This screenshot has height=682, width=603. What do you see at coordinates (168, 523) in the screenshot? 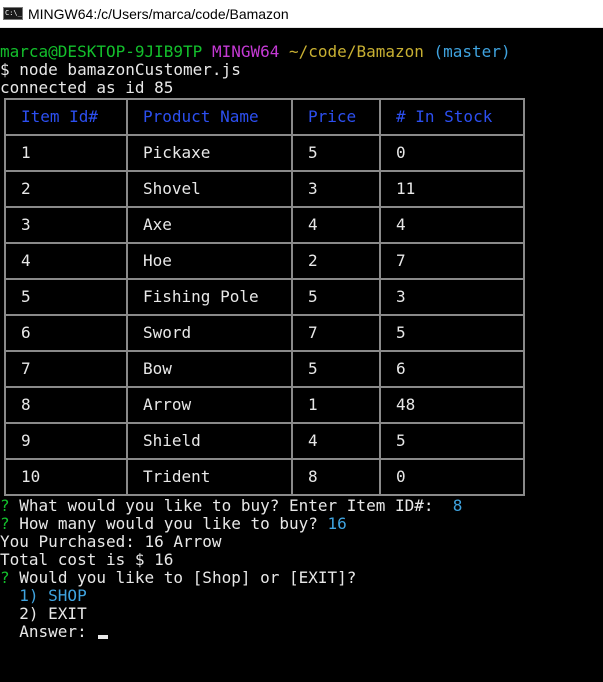
I see `question-quantity-text: How many would you like to buy?` at bounding box center [168, 523].